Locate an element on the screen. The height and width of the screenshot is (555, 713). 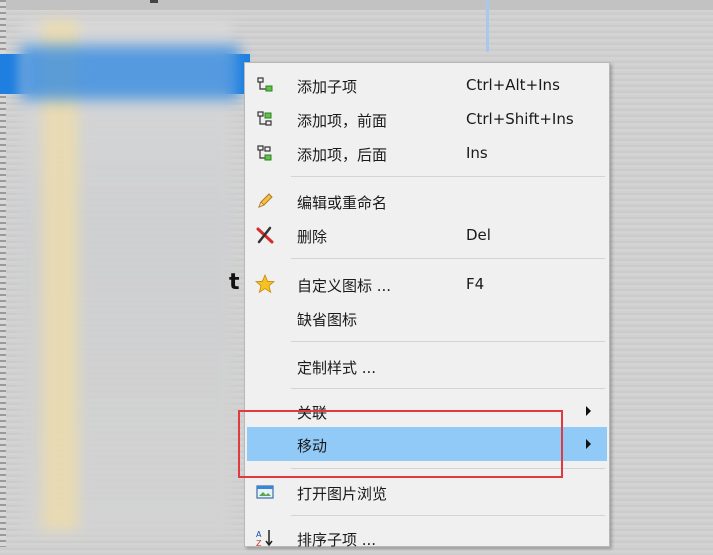
menu-item-add-before: 添加项，前面 Ctrl+Shift+Ins is located at coordinates (427, 119).